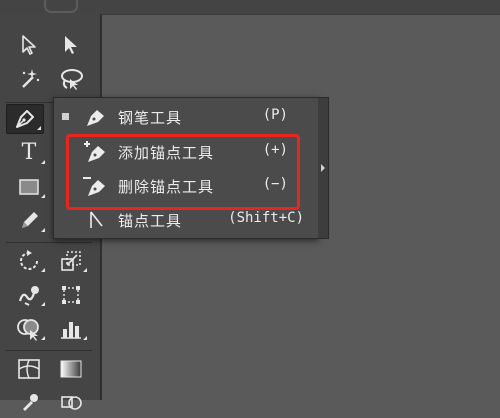 This screenshot has height=418, width=500. What do you see at coordinates (96, 220) in the screenshot?
I see `anchor-point-icon` at bounding box center [96, 220].